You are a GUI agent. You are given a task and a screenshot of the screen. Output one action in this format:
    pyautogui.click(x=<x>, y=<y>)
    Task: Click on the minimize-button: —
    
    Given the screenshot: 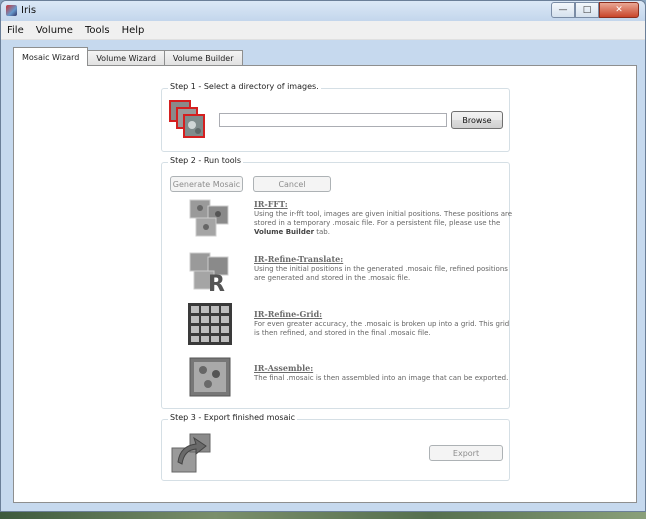 What is the action you would take?
    pyautogui.click(x=563, y=10)
    